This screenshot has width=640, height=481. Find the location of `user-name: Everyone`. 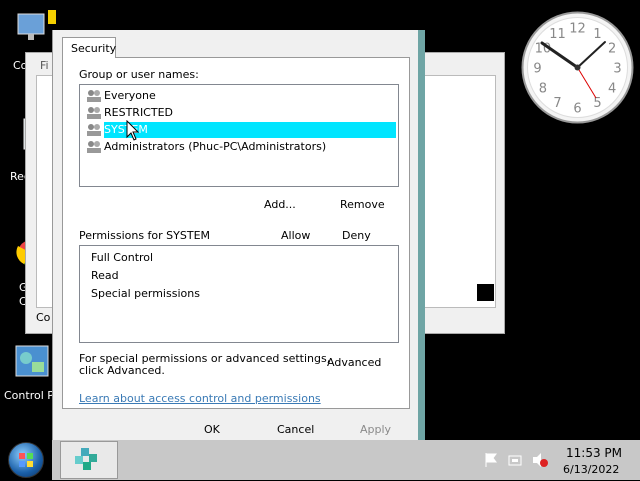

user-name: Everyone is located at coordinates (130, 95).